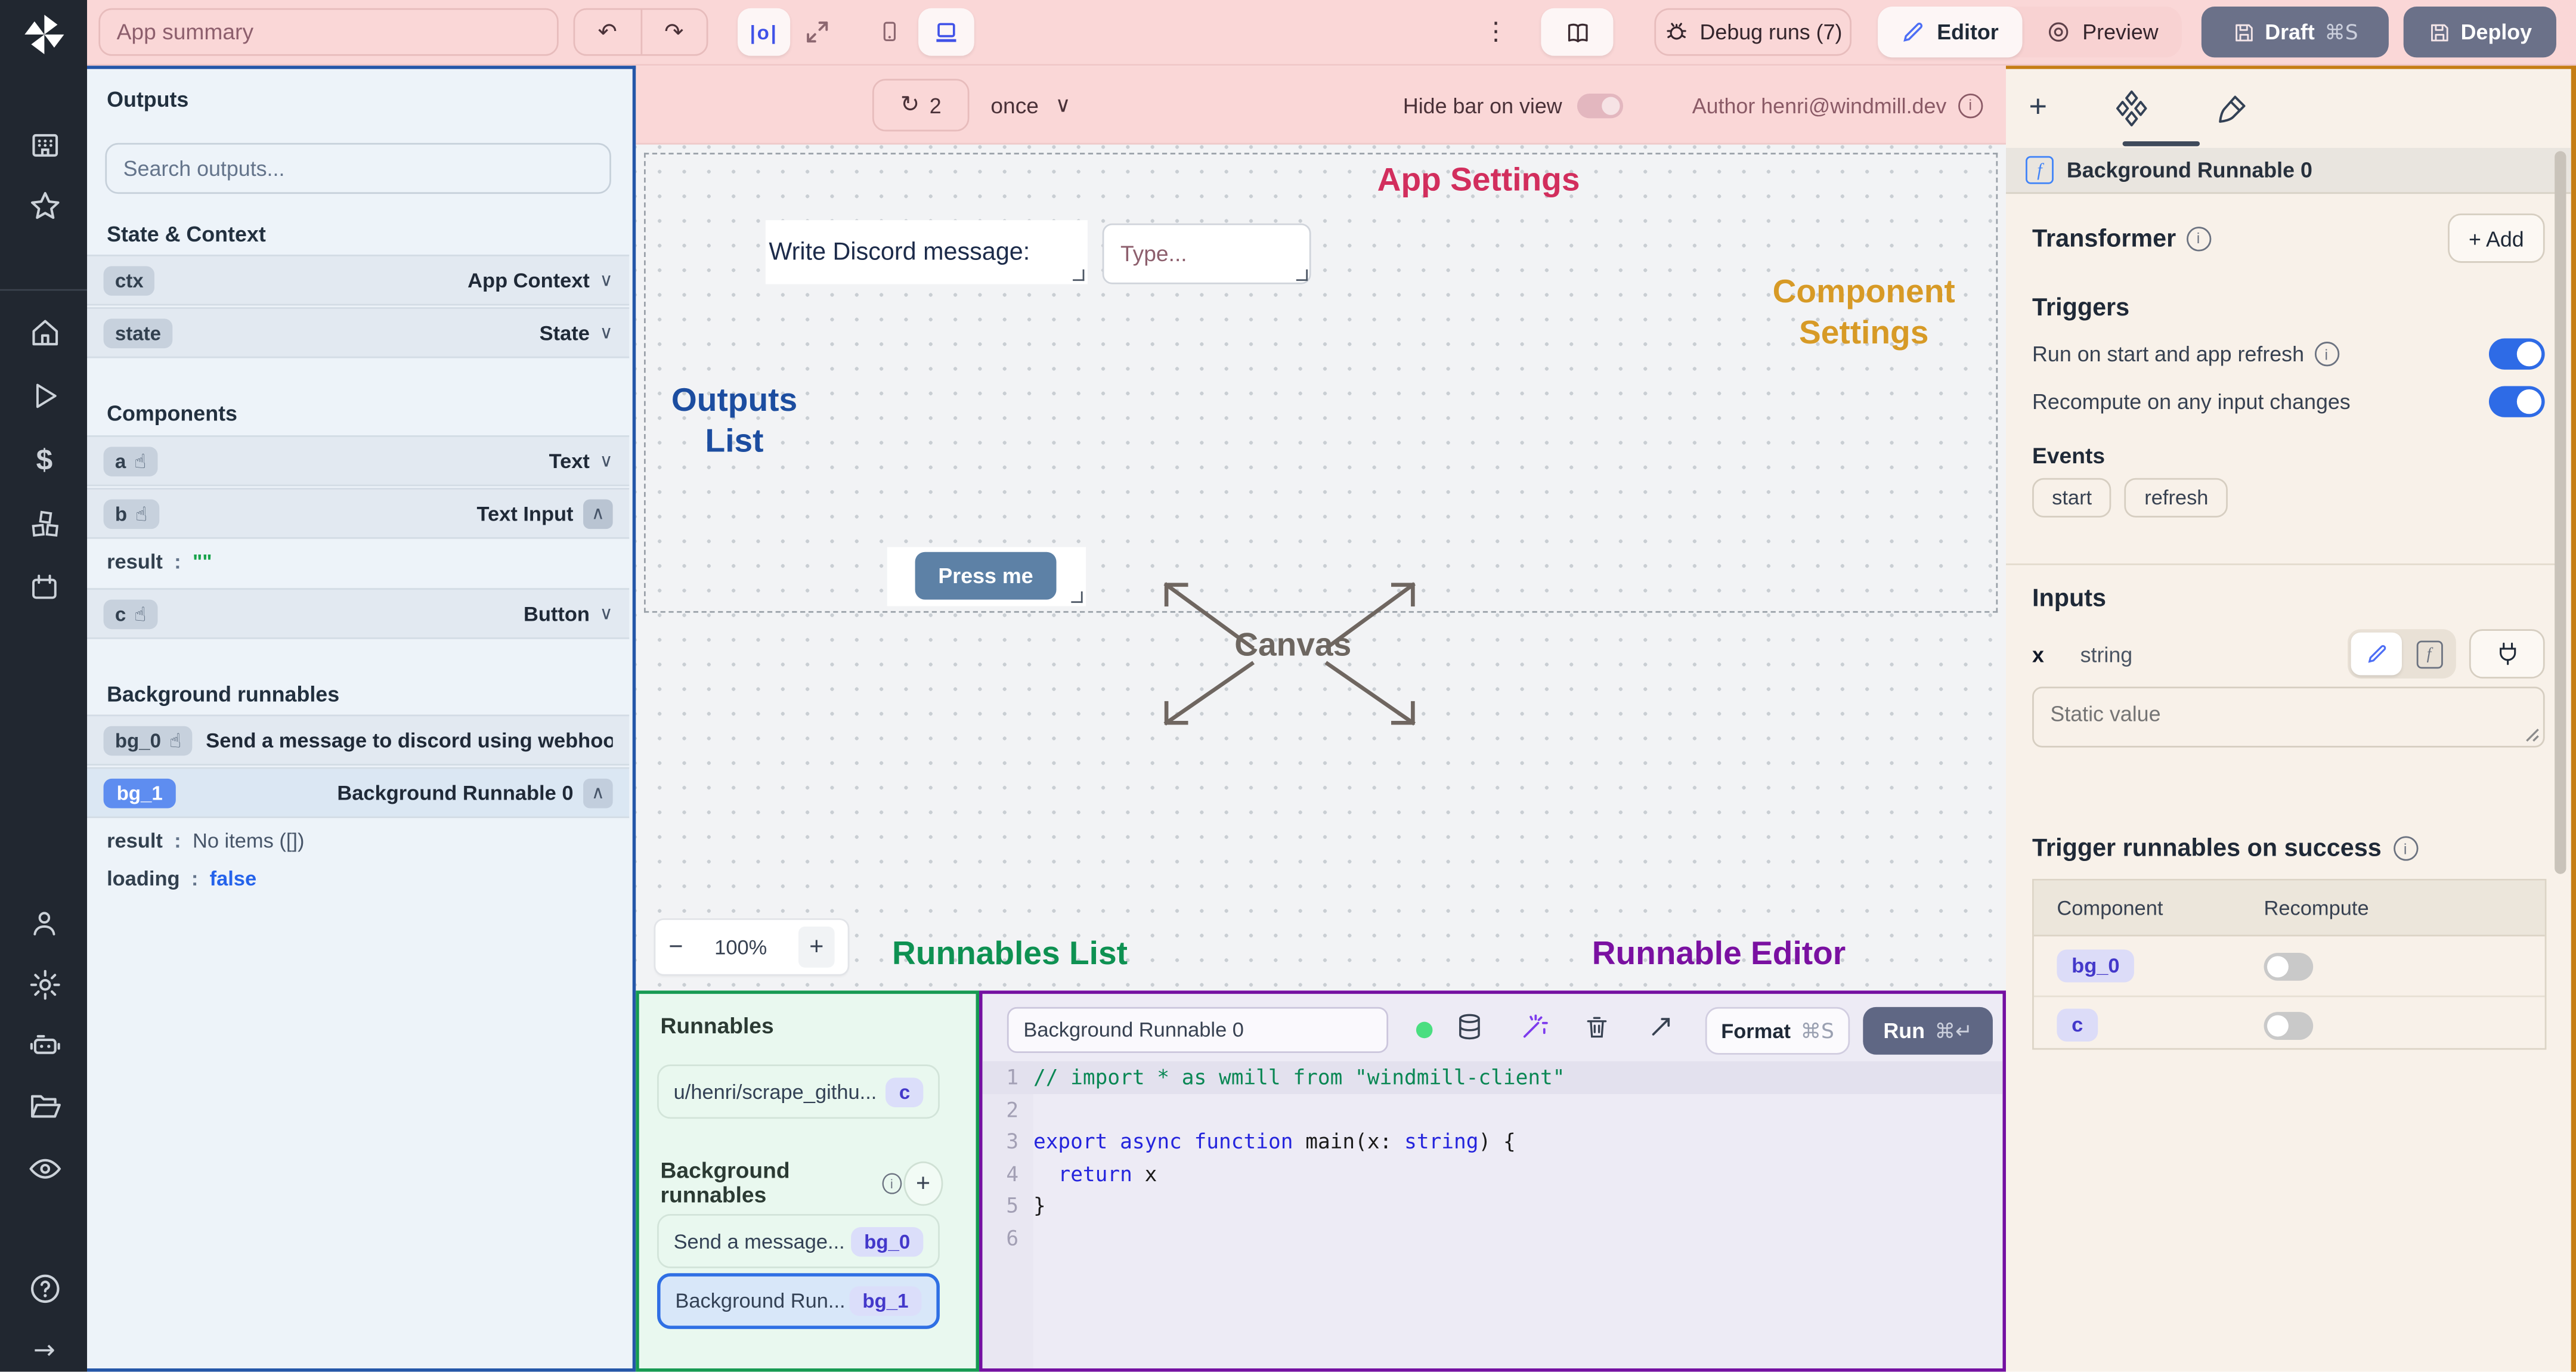 This screenshot has height=1372, width=2576. I want to click on static-value-textarea, so click(2288, 717).